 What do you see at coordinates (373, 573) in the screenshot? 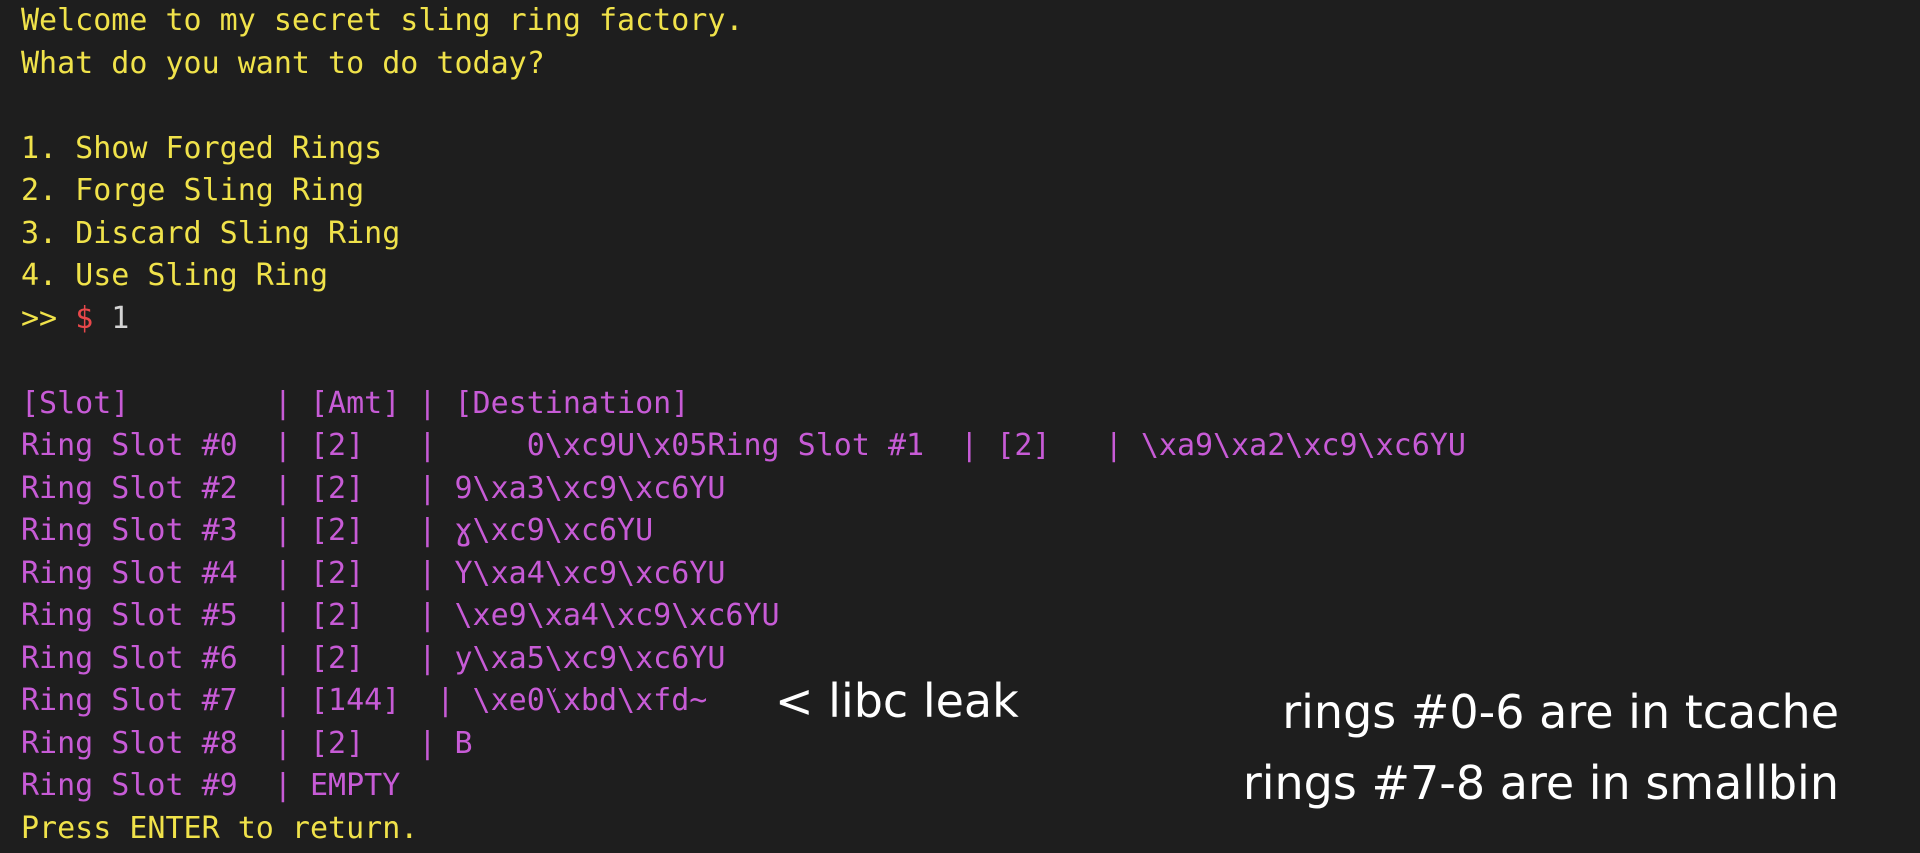
I see `table-row: Ring Slot #4 | [2] | Y\xa4\xc9\xc6YU` at bounding box center [373, 573].